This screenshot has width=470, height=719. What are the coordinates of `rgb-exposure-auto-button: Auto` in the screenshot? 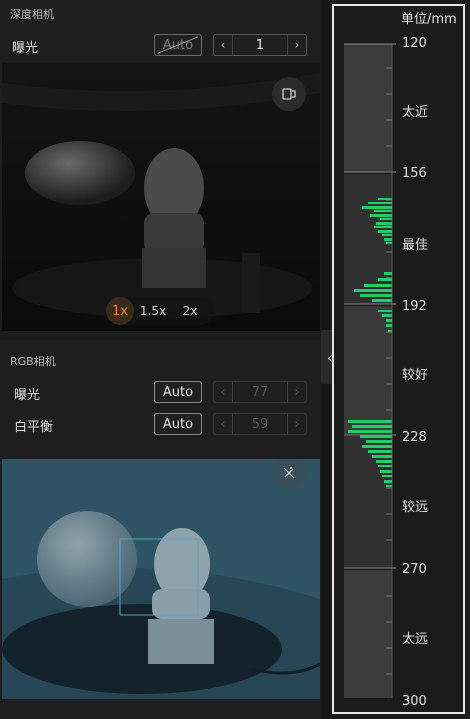 It's located at (178, 392).